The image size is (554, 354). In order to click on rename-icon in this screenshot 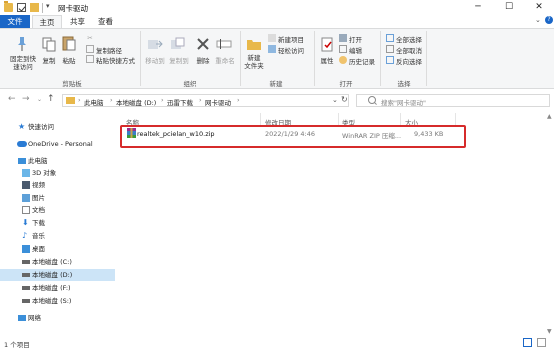, I will do `click(224, 44)`.